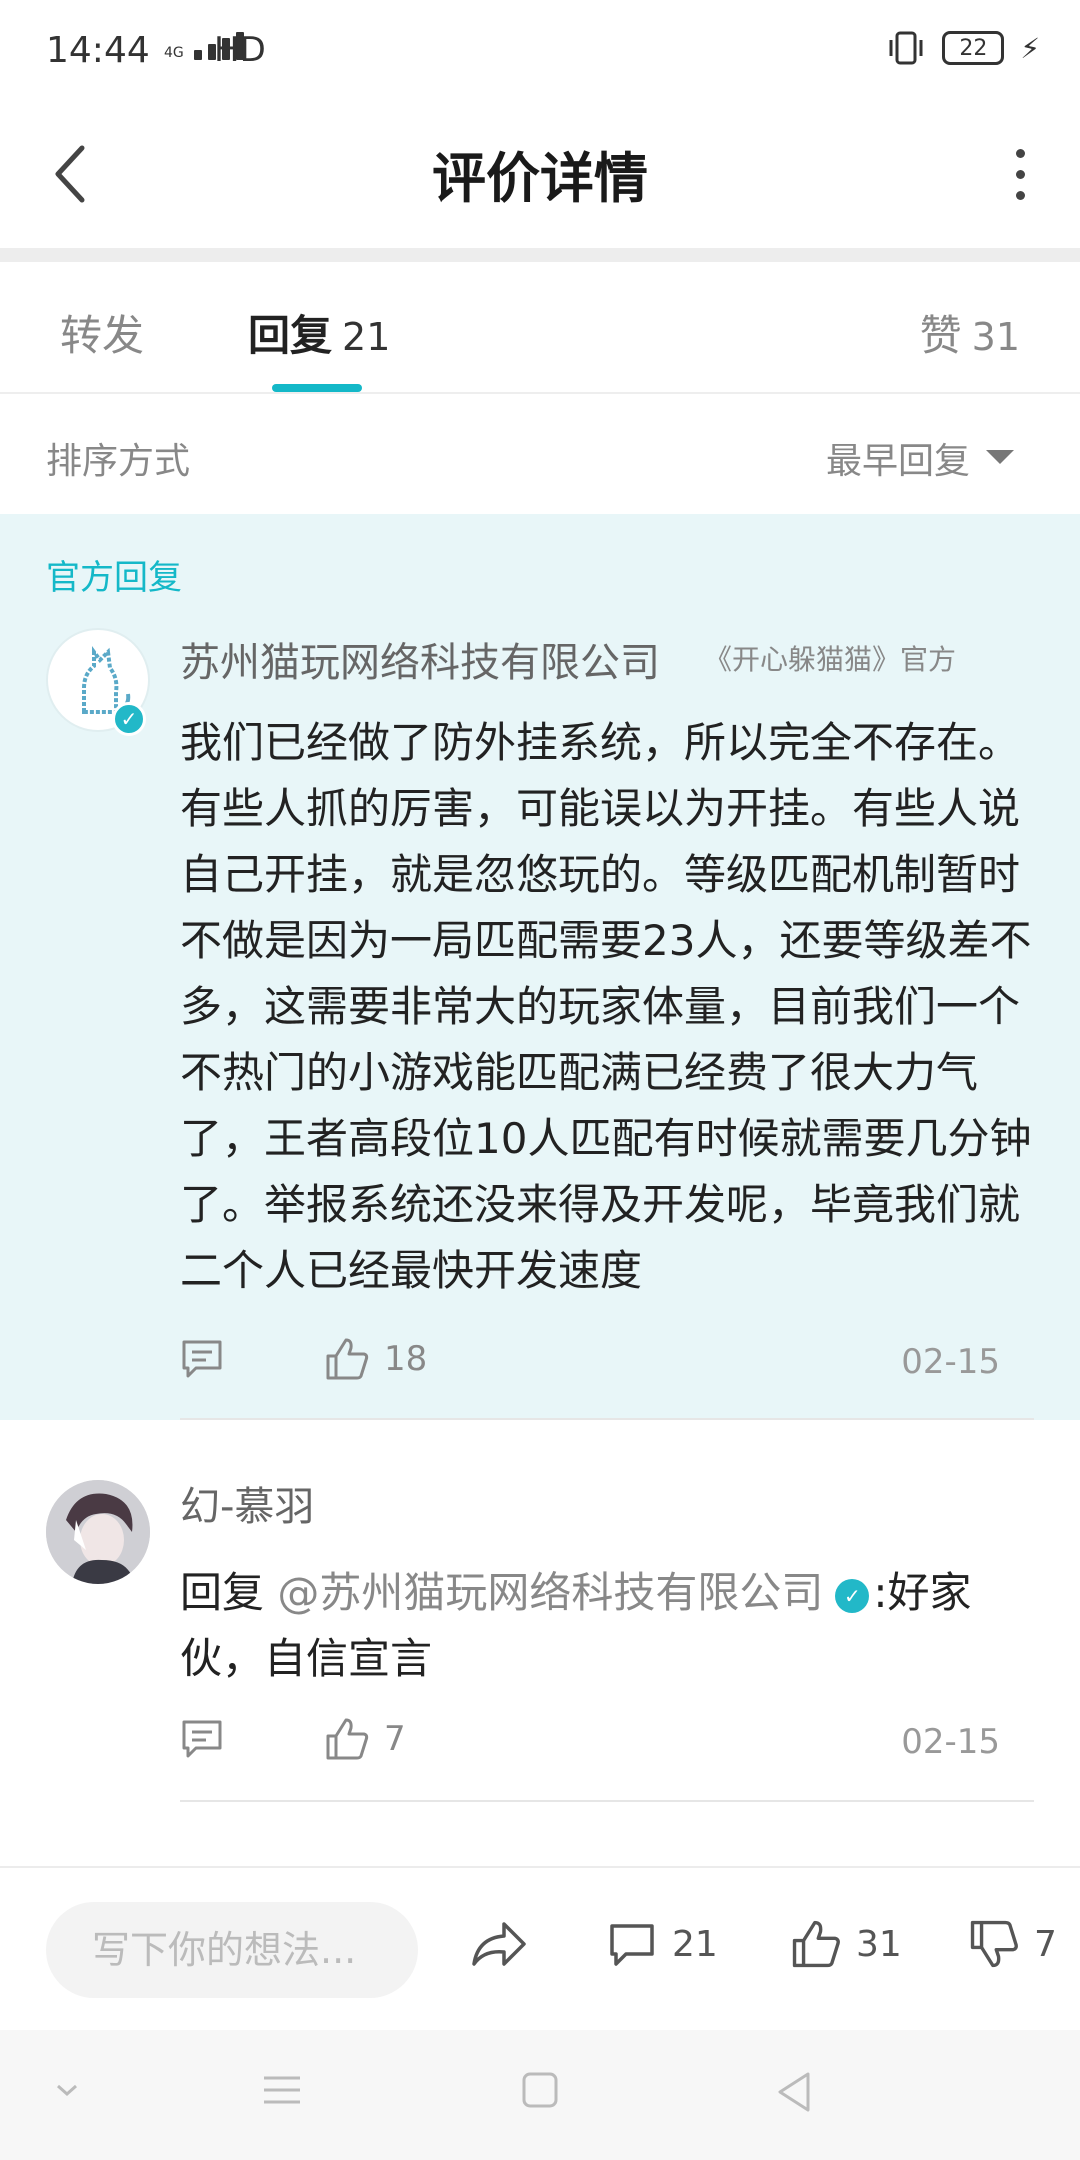  What do you see at coordinates (282, 2090) in the screenshot?
I see `menu-icon` at bounding box center [282, 2090].